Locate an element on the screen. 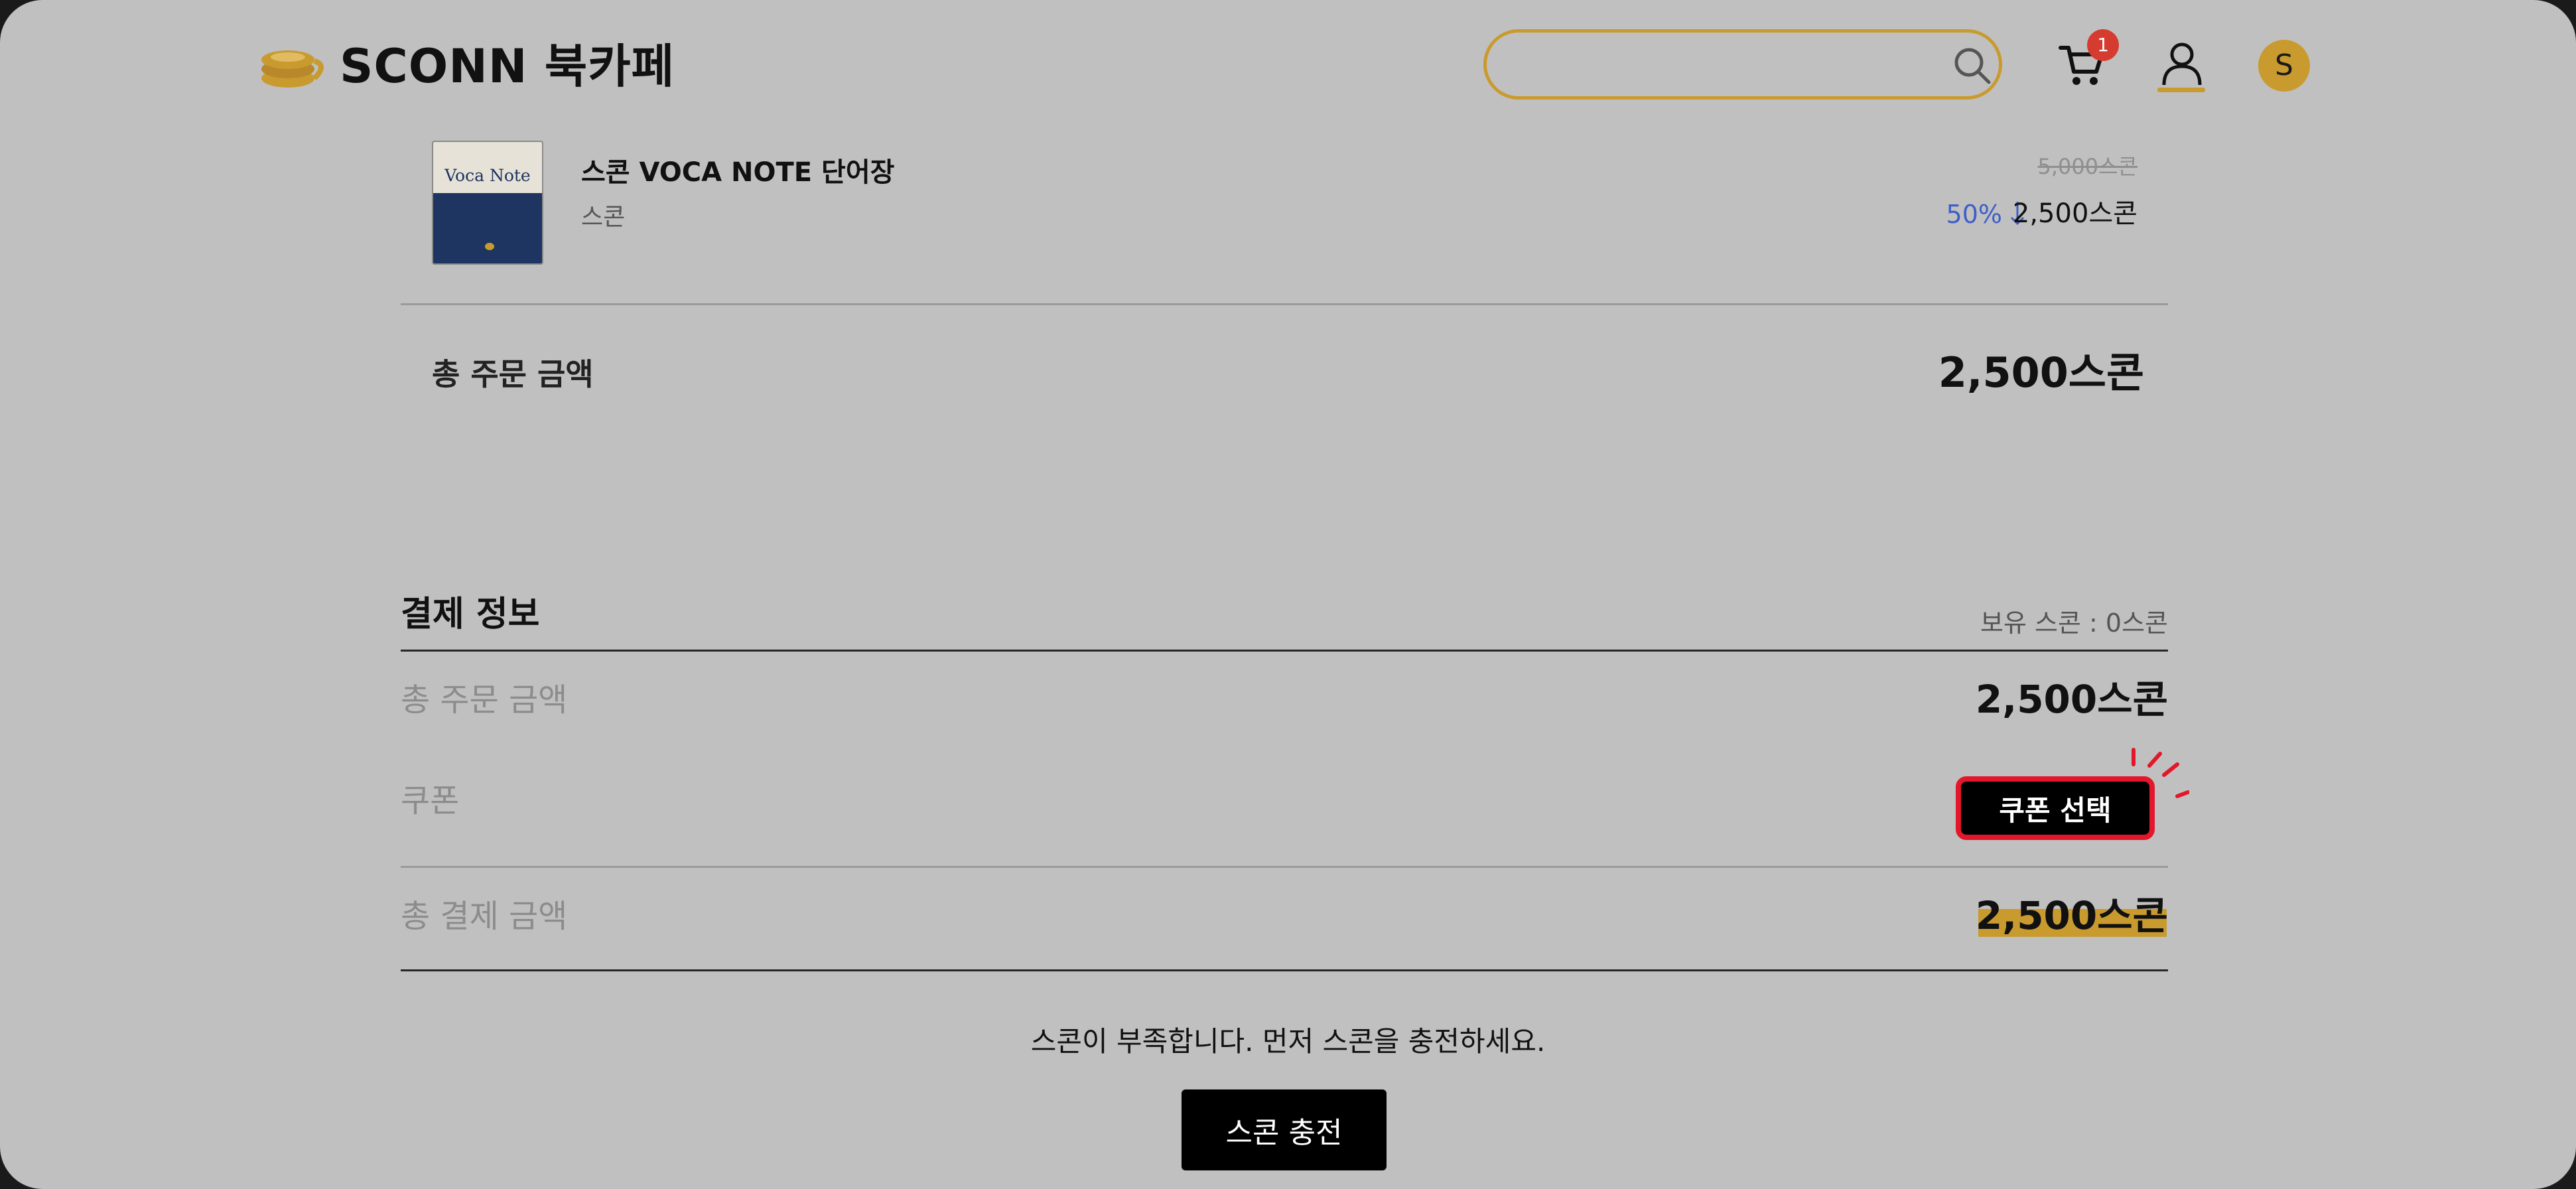 This screenshot has width=2576, height=1189. order-total-value: 2,500스콘 is located at coordinates (2041, 372).